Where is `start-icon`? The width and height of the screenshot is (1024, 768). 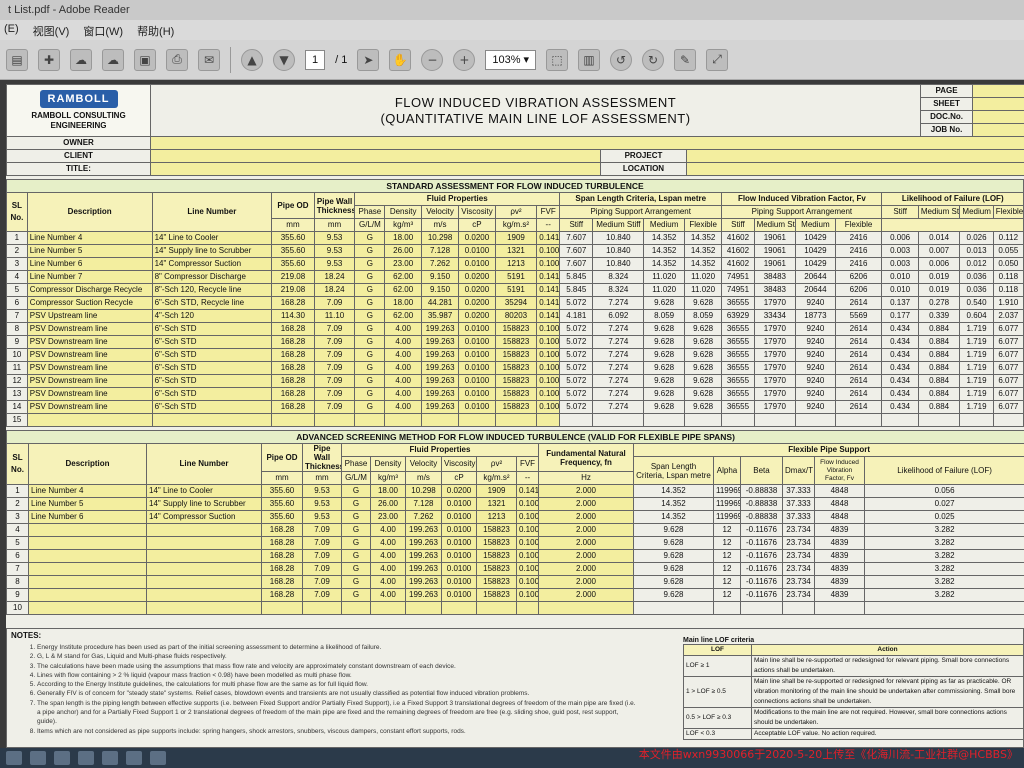
start-icon is located at coordinates (14, 758).